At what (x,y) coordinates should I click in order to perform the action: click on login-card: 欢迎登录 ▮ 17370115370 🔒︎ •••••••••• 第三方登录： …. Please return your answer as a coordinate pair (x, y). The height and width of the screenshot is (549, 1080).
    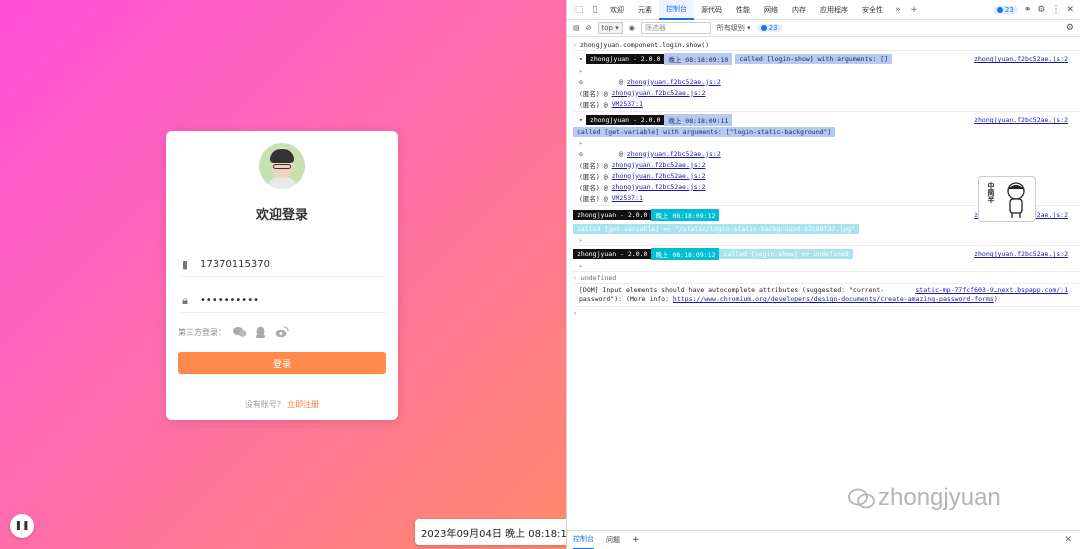
    Looking at the image, I should click on (282, 275).